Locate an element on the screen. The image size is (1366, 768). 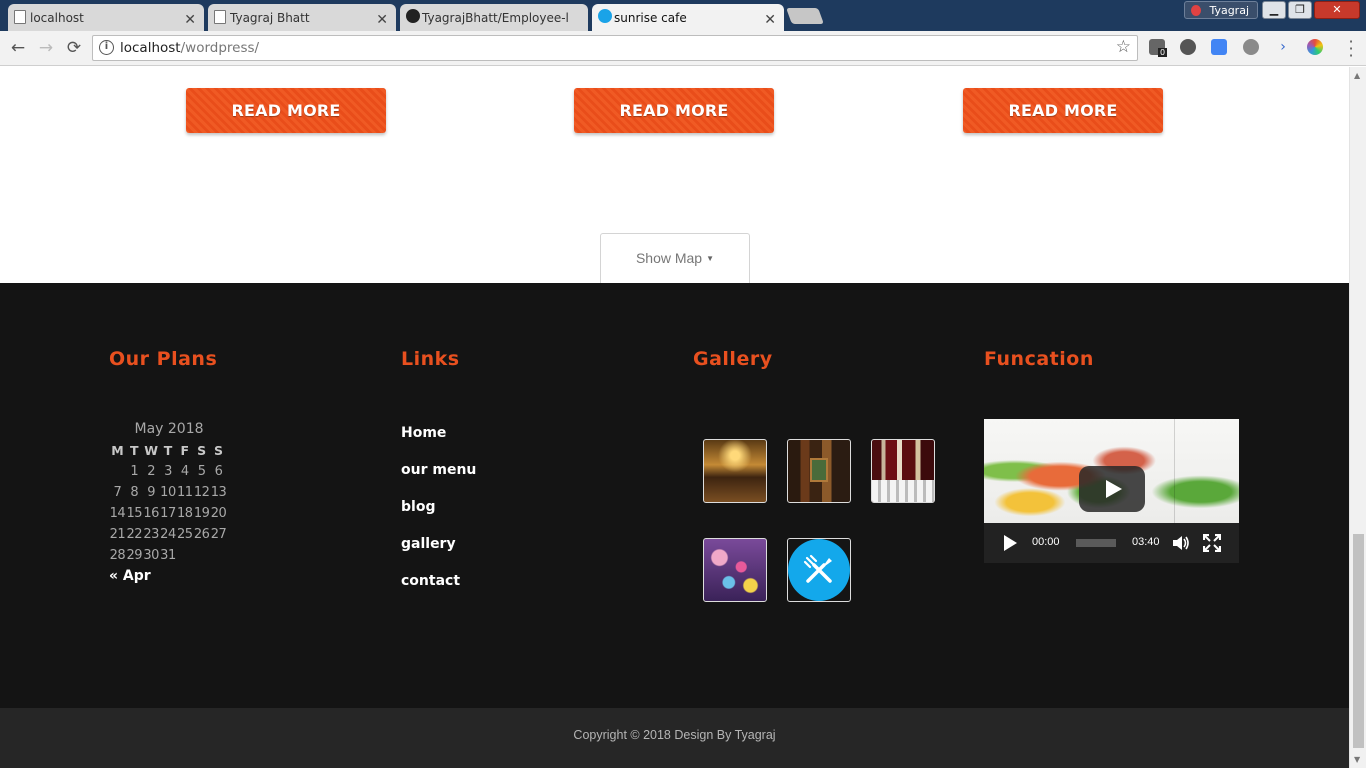
window-close-button: ✕ is located at coordinates (1337, 10).